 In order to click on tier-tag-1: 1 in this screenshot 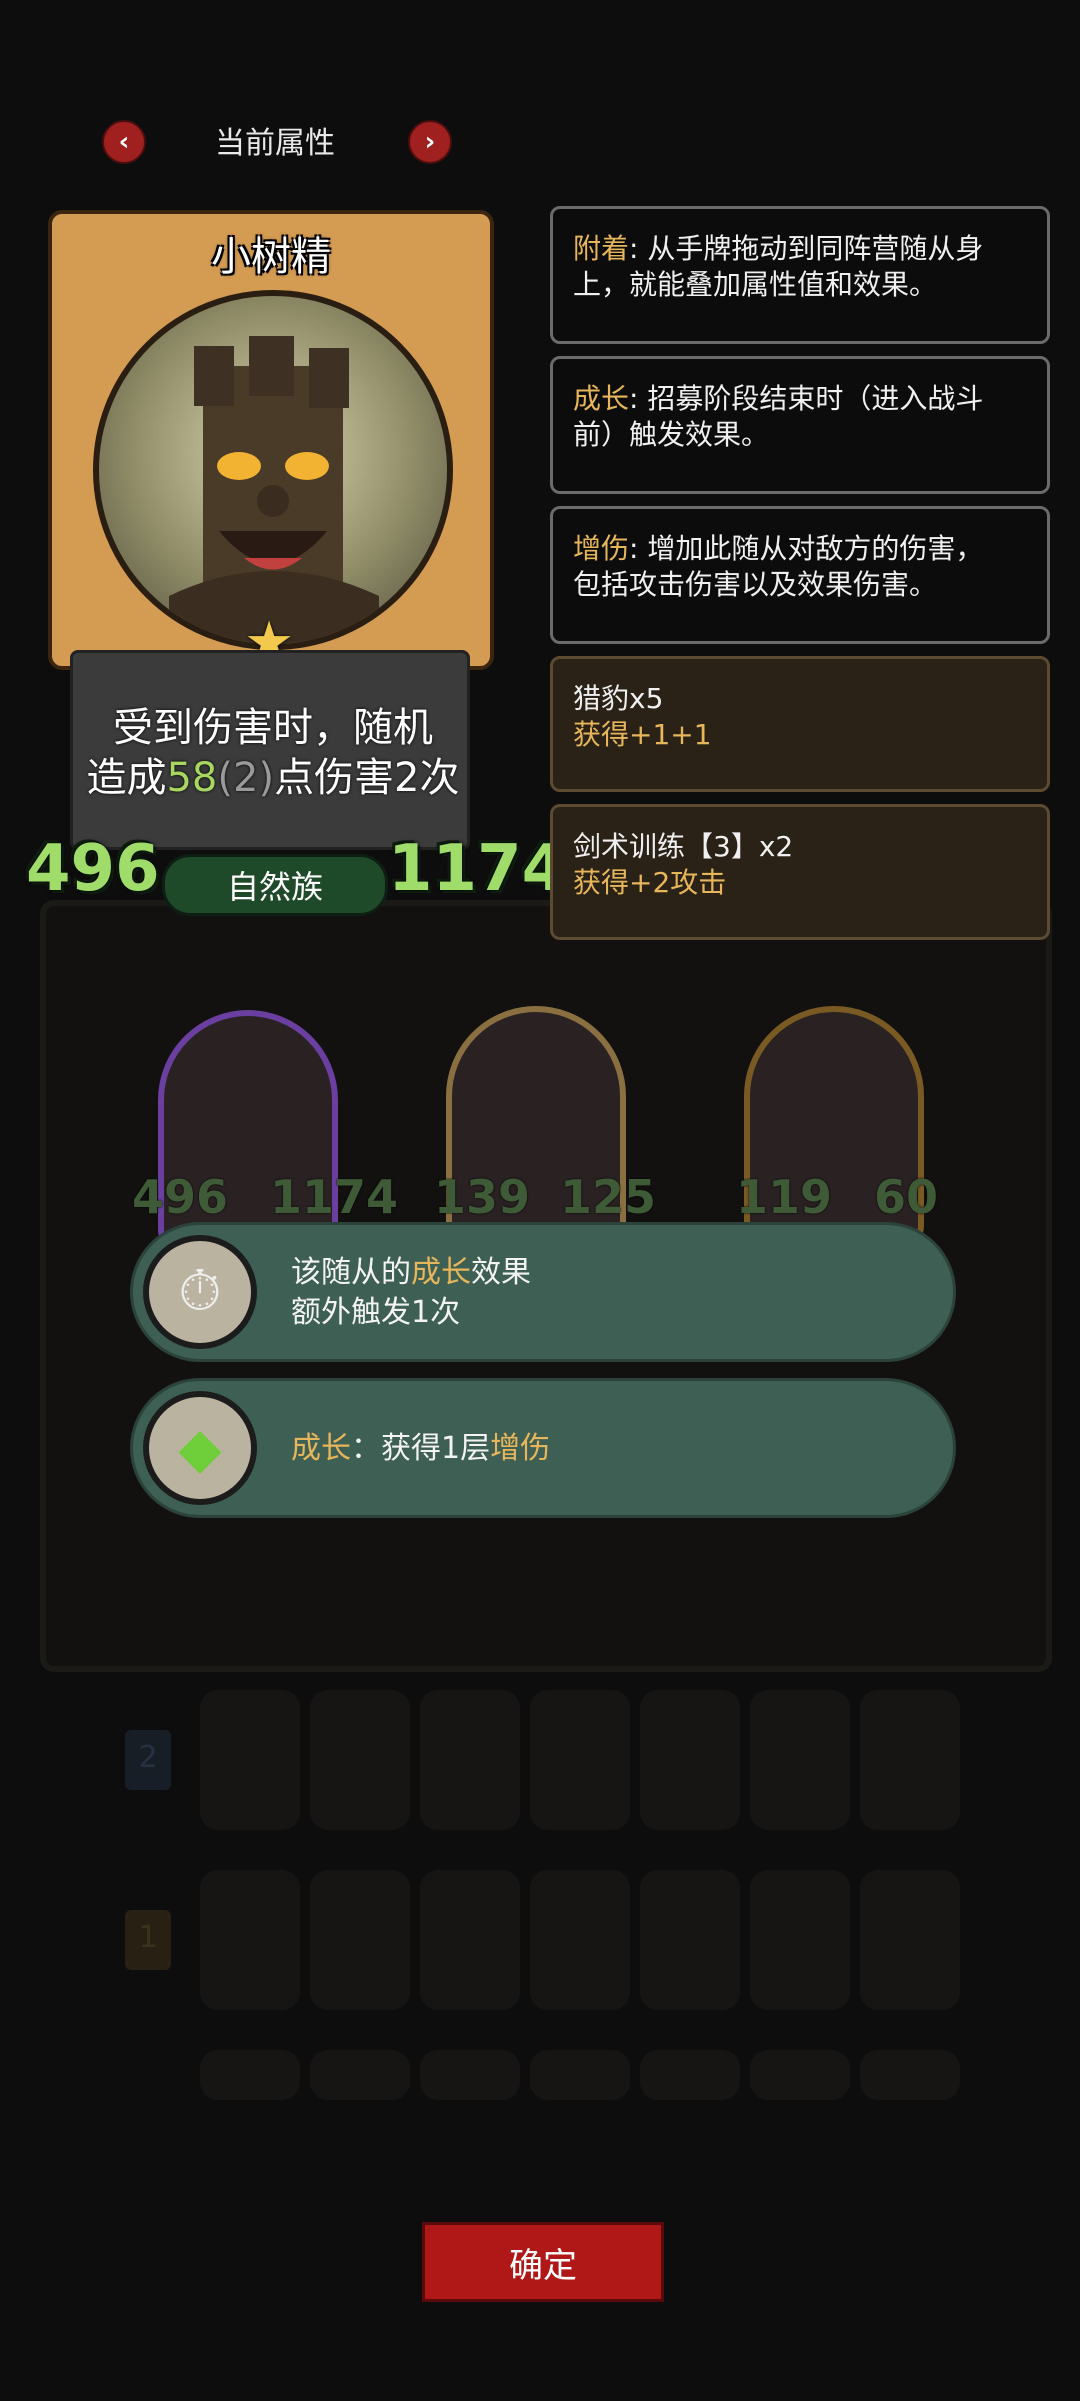, I will do `click(148, 1937)`.